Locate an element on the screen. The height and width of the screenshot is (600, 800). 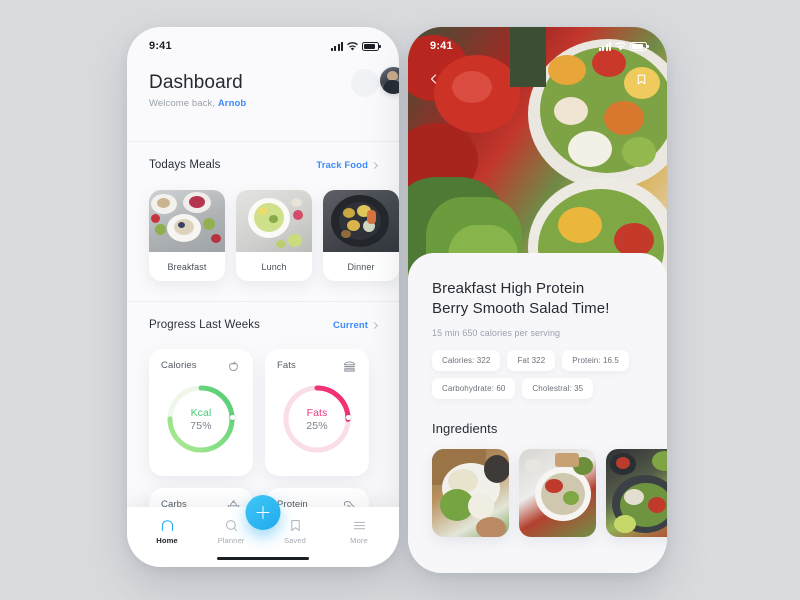
nutrition-chip: Fat 322 is located at coordinates (531, 360).